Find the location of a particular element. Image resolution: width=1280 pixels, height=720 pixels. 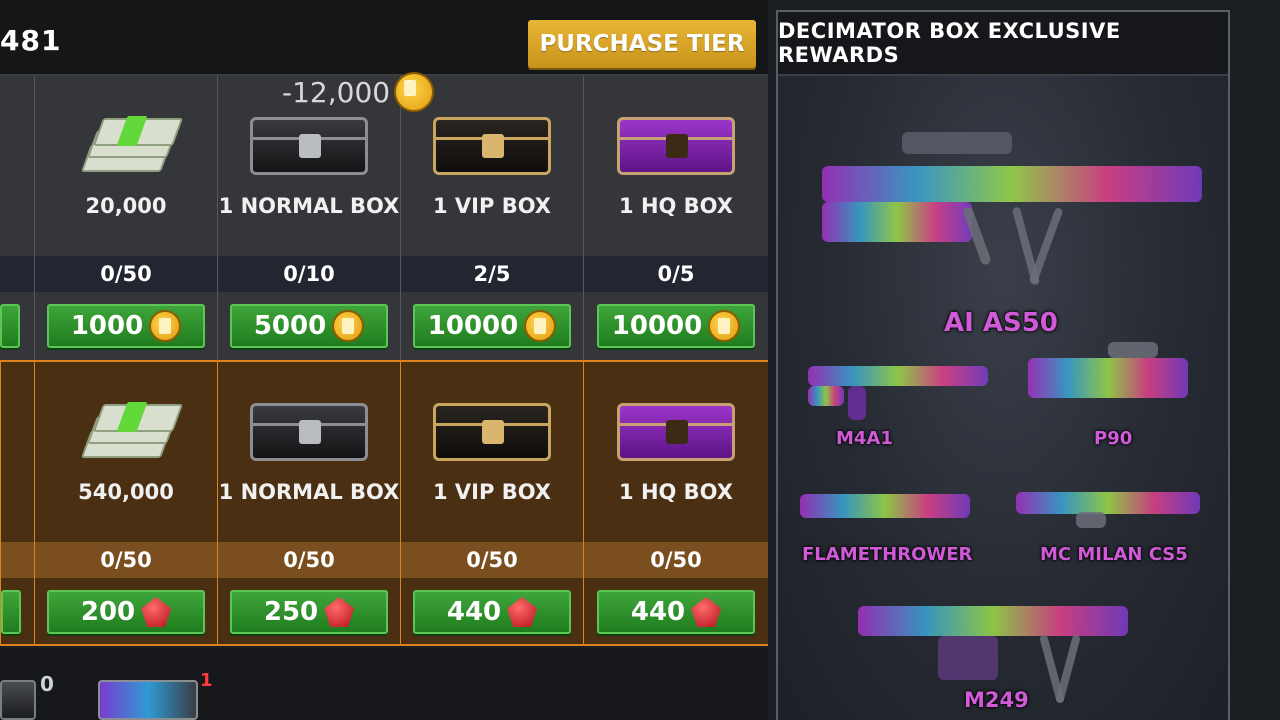

bottom-inventory-strip: 0 1 is located at coordinates (384, 684).